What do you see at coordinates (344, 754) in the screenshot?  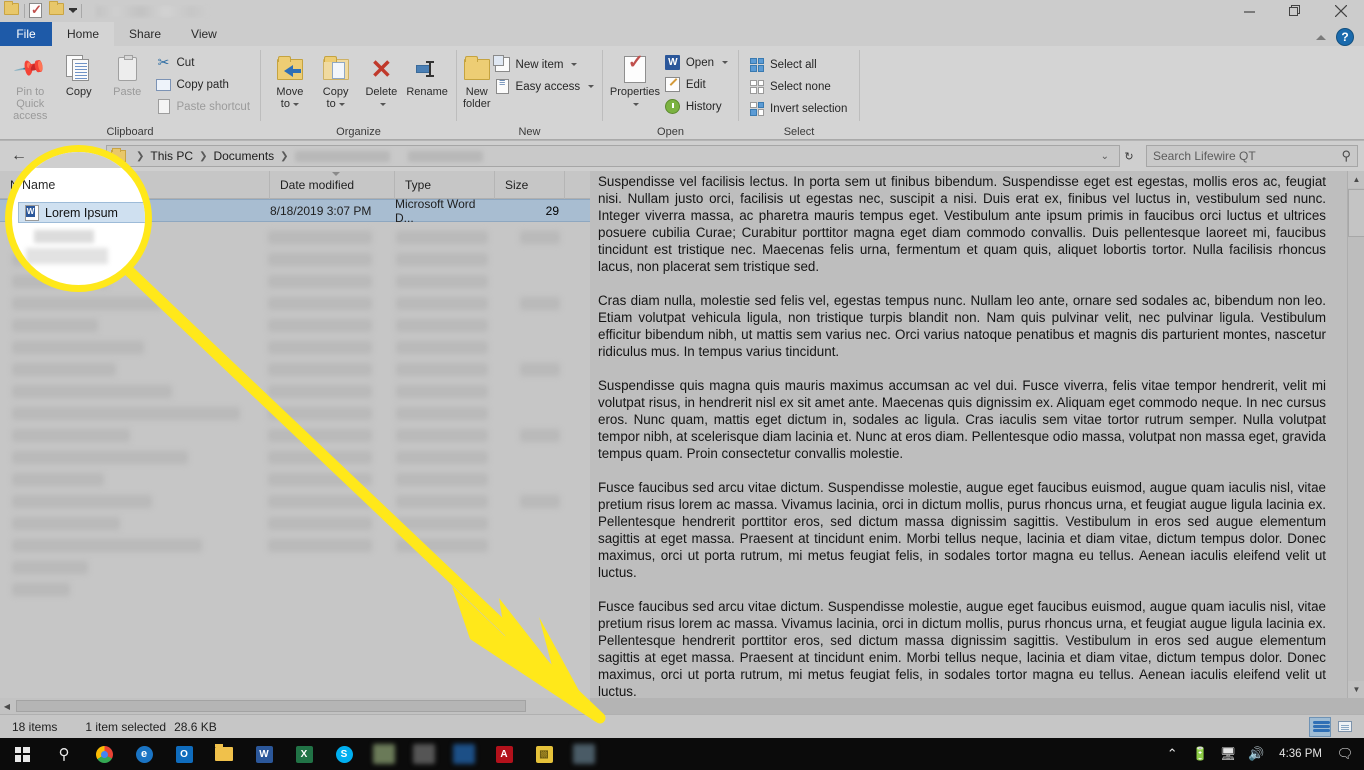 I see `skype-button: S` at bounding box center [344, 754].